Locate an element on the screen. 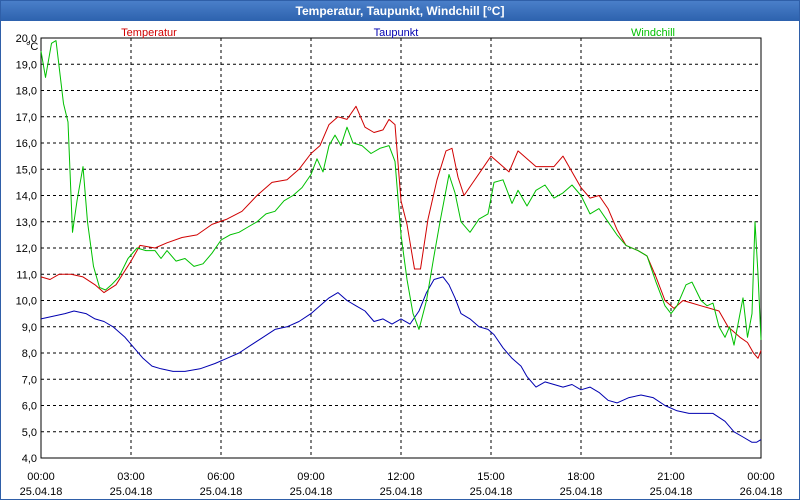  legend-entry-taupunkt: Taupunkt is located at coordinates (396, 33).